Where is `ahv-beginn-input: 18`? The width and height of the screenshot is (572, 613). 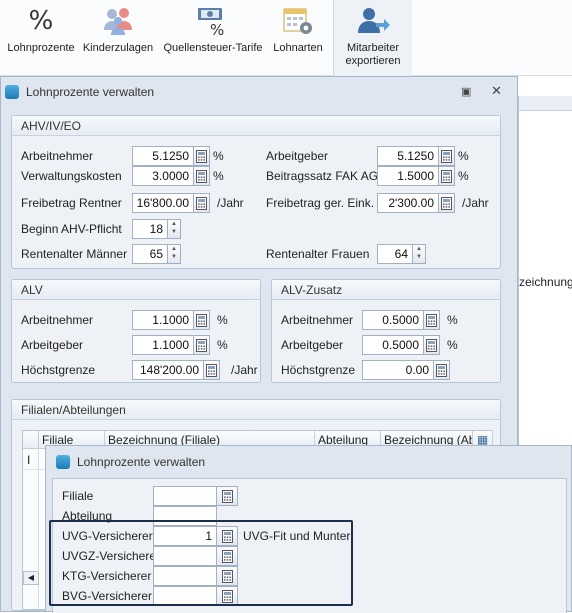 ahv-beginn-input: 18 is located at coordinates (150, 229).